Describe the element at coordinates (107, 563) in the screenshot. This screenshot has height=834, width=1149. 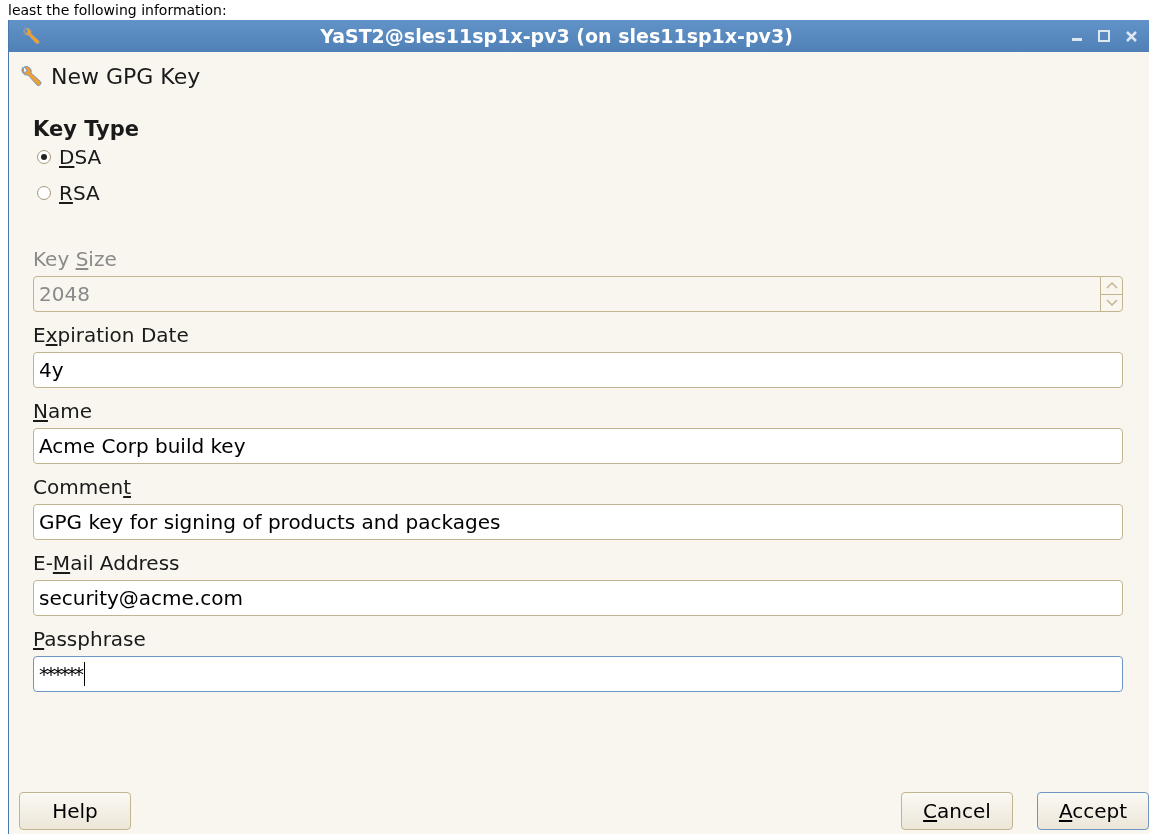
I see `field-label: E-Mail Address` at that location.